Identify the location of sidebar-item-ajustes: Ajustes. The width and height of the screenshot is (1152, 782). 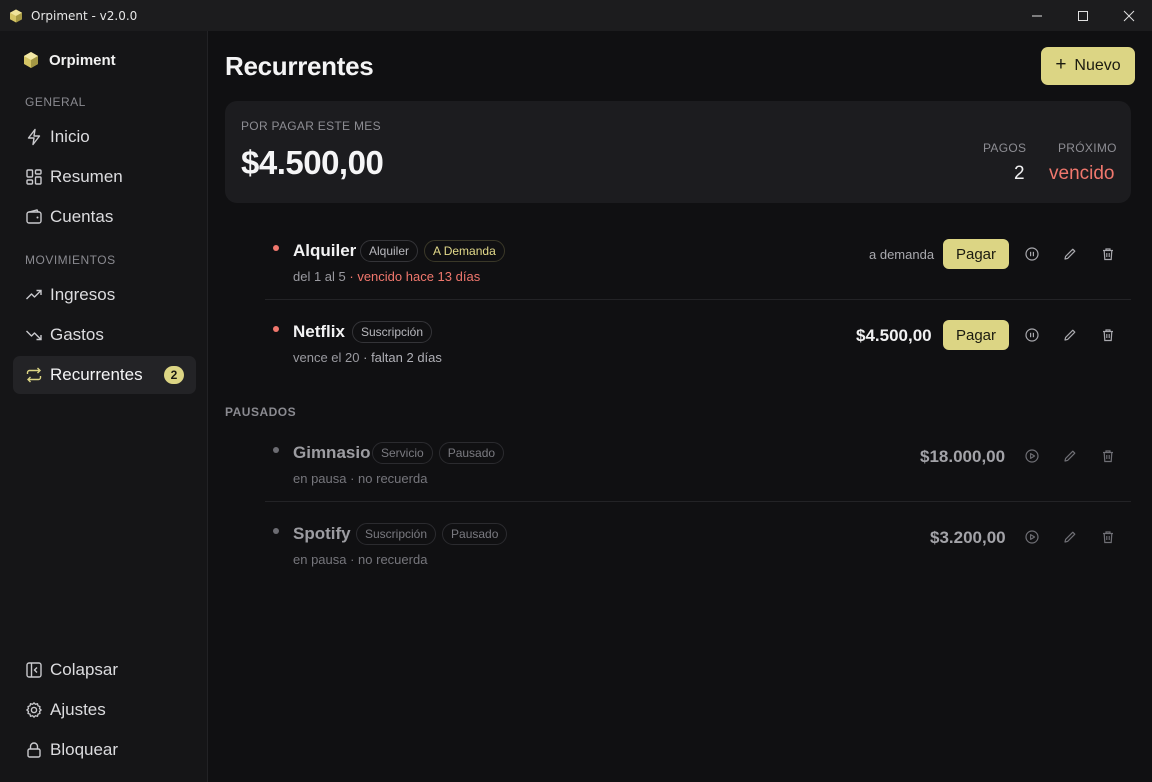
(104, 710).